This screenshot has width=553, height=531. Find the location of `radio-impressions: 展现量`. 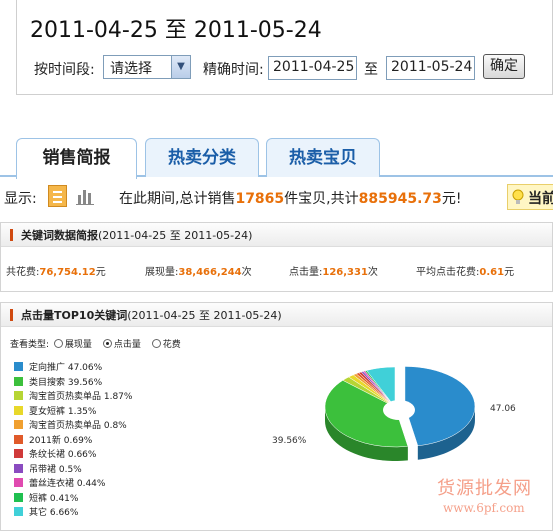

radio-impressions: 展现量 is located at coordinates (72, 344).